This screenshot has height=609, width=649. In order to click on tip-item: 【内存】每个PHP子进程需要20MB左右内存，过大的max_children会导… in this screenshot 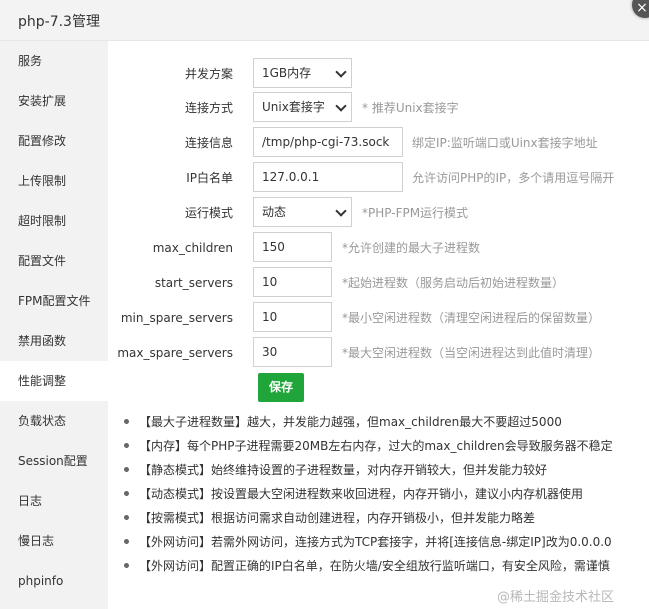, I will do `click(365, 446)`.